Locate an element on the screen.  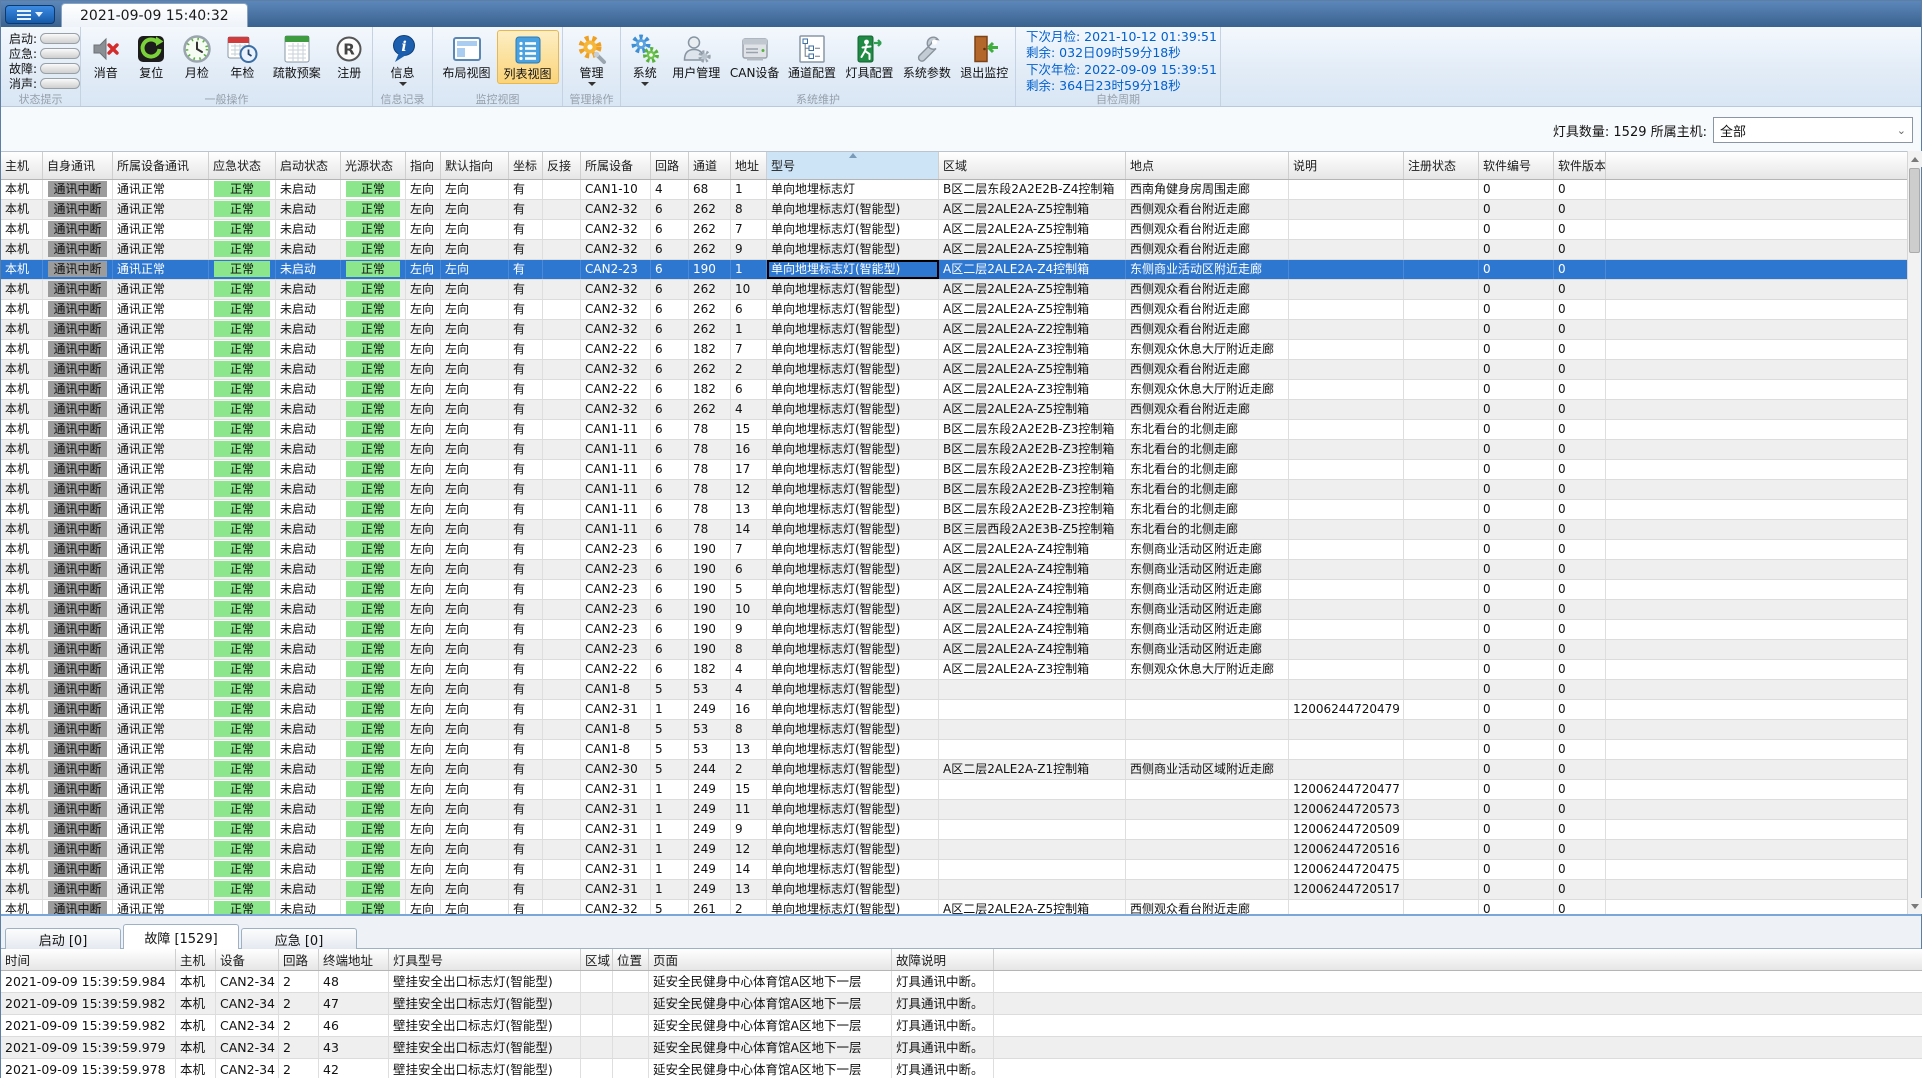
column-header-startup: 启动状态 is located at coordinates (308, 165).